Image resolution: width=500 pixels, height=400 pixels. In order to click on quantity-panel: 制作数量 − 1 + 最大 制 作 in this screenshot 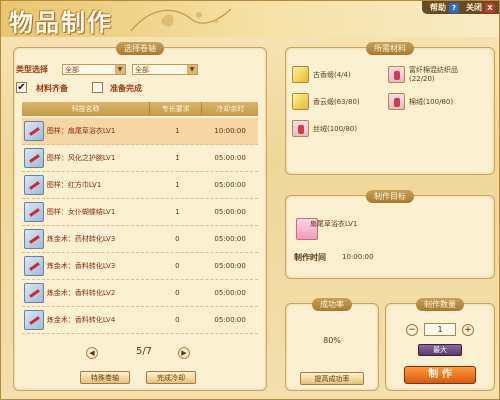, I will do `click(440, 344)`.